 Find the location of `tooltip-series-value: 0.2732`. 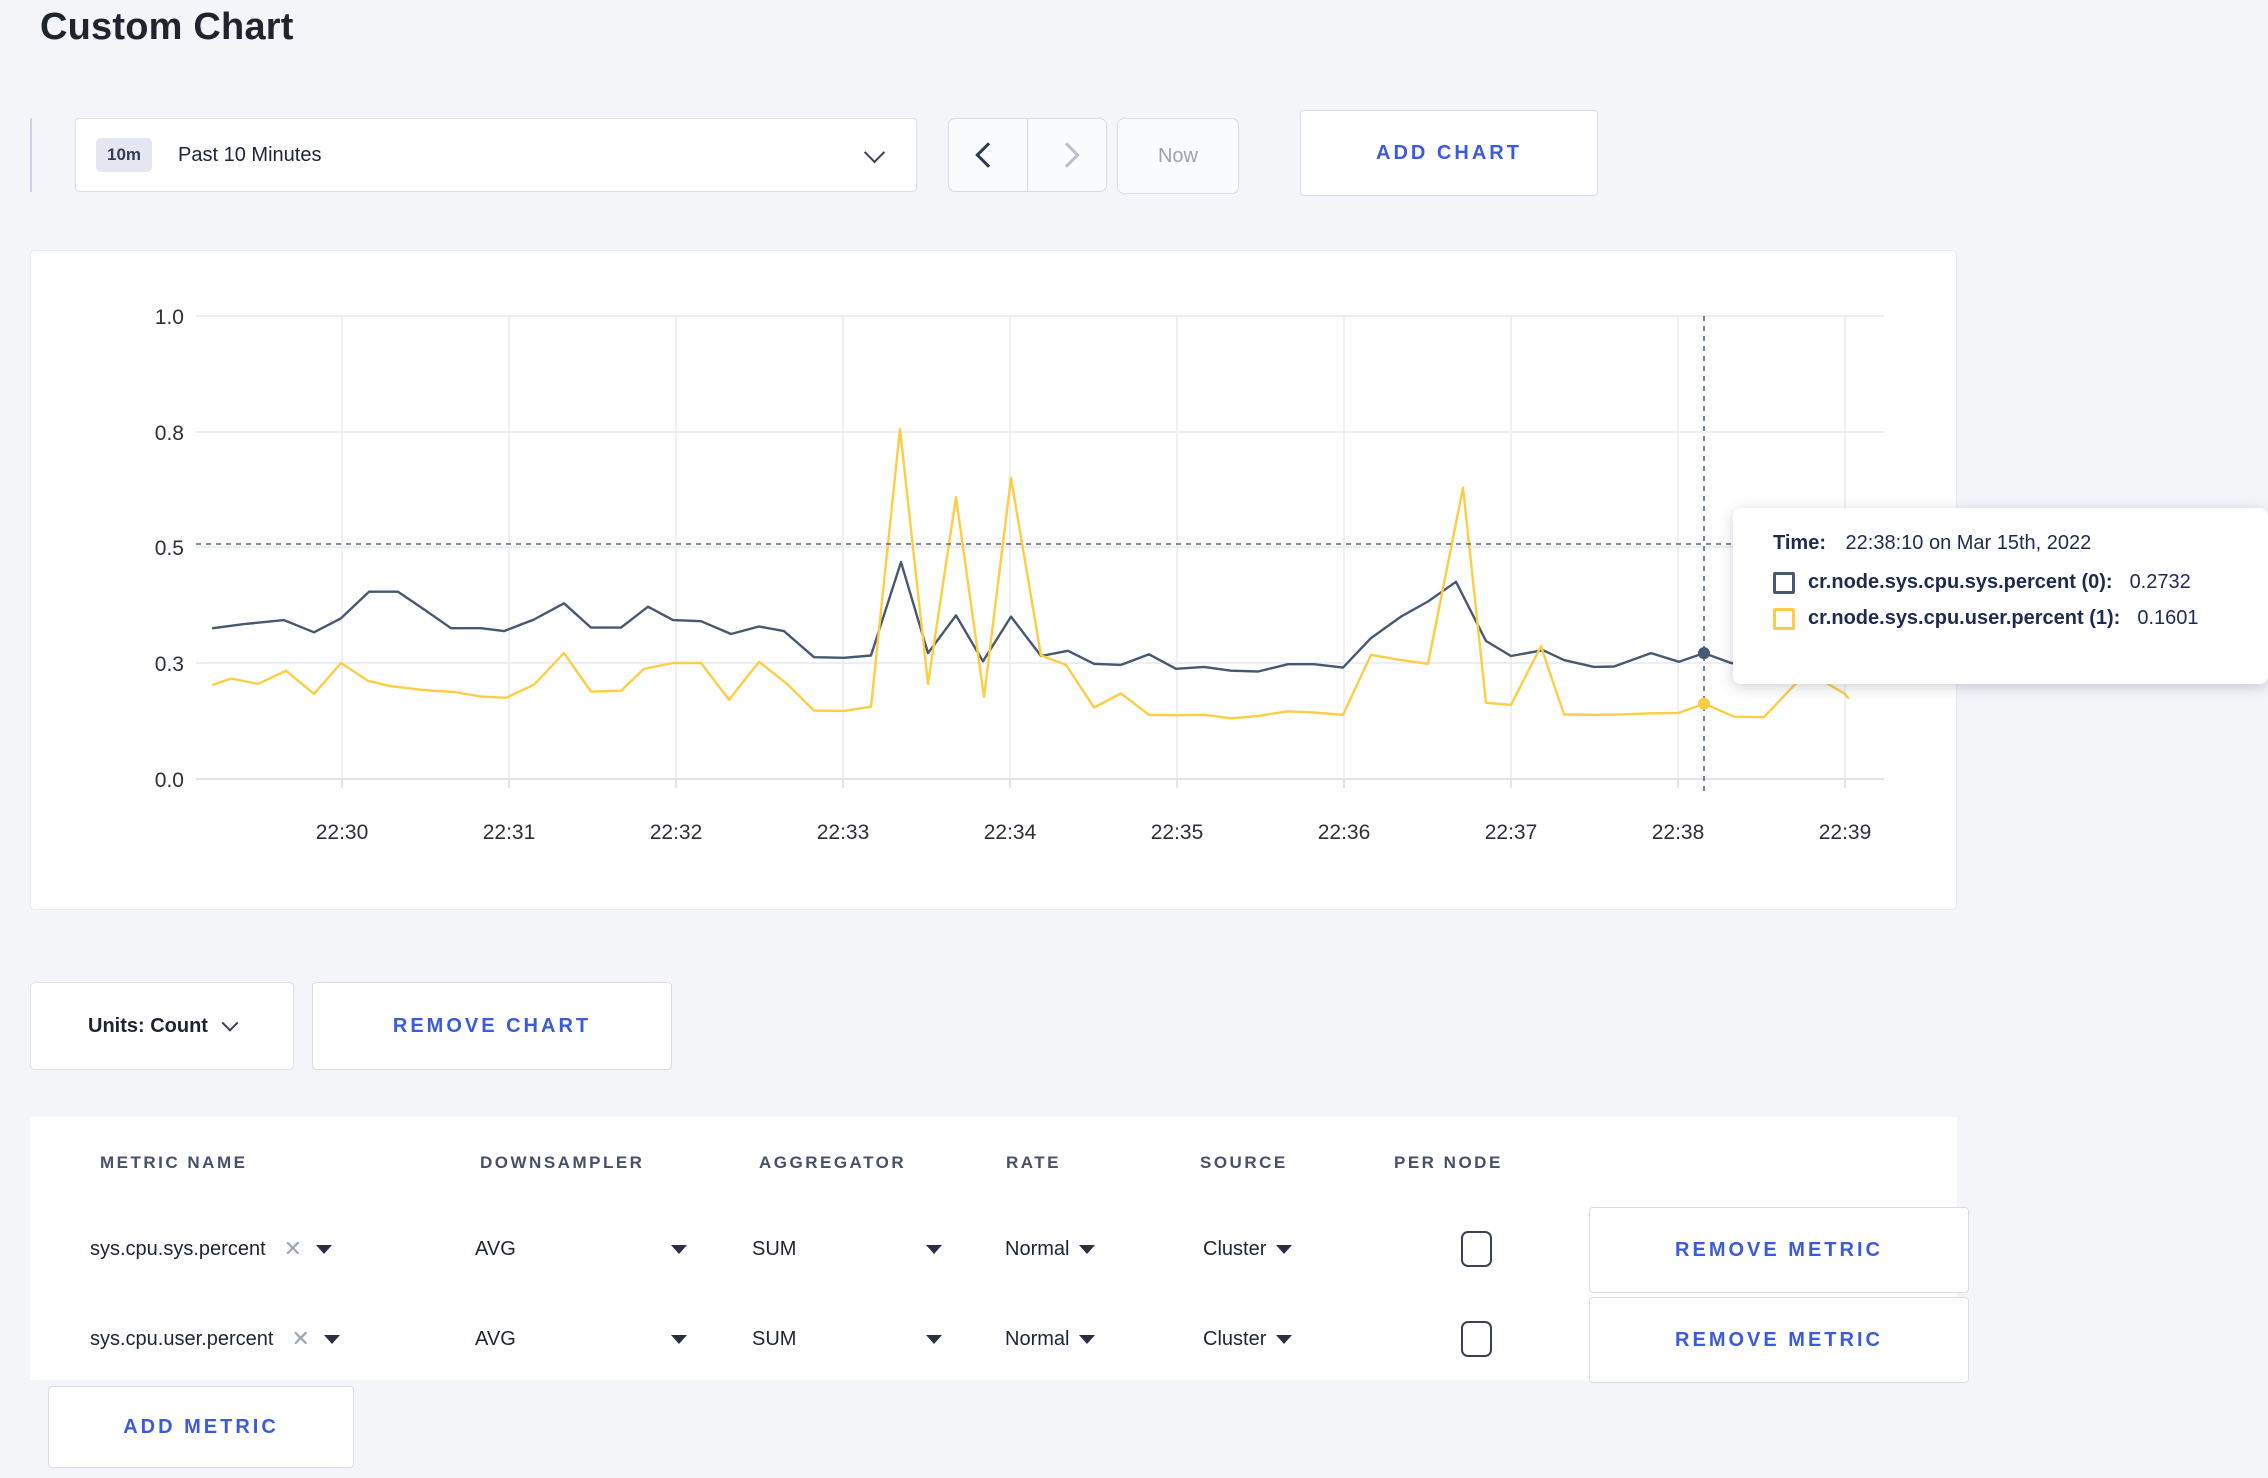

tooltip-series-value: 0.2732 is located at coordinates (2160, 582).